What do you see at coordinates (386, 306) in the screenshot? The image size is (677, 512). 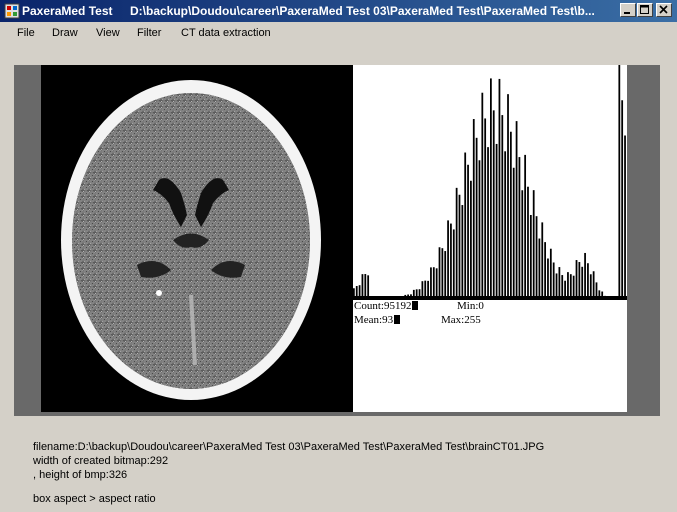 I see `histogram-count: Count:95192` at bounding box center [386, 306].